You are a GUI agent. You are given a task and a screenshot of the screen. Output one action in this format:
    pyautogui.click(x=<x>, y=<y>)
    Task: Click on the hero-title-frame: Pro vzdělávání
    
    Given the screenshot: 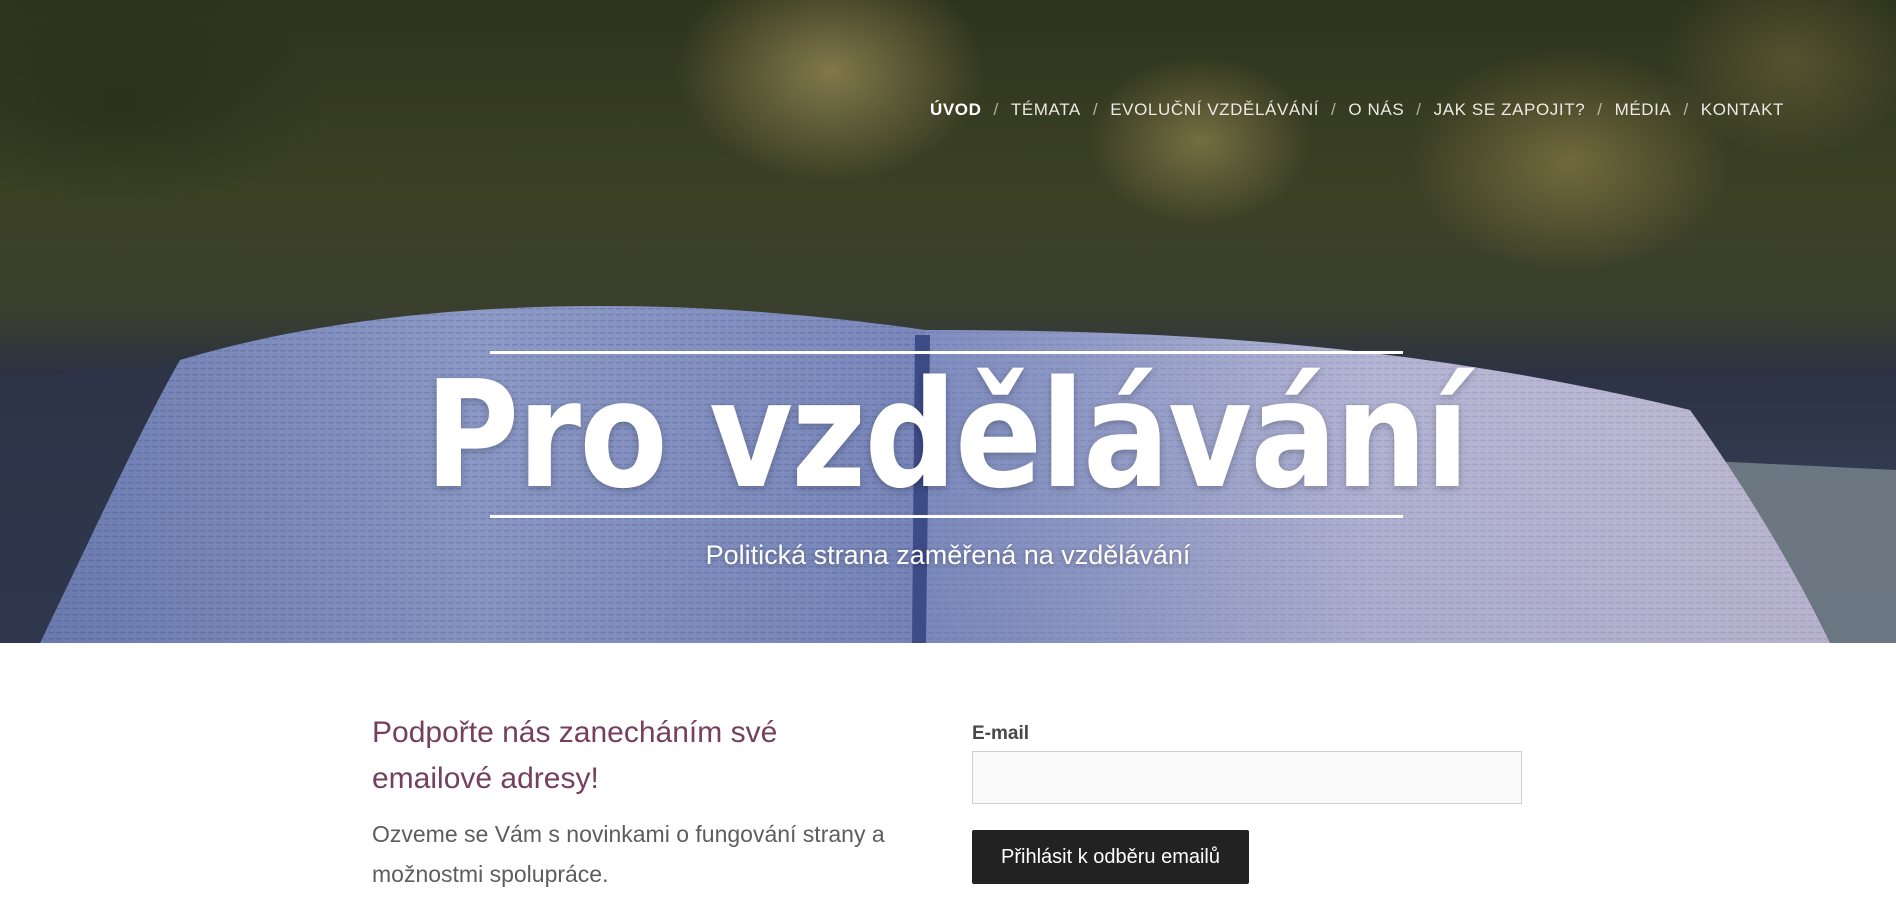 What is the action you would take?
    pyautogui.click(x=947, y=434)
    